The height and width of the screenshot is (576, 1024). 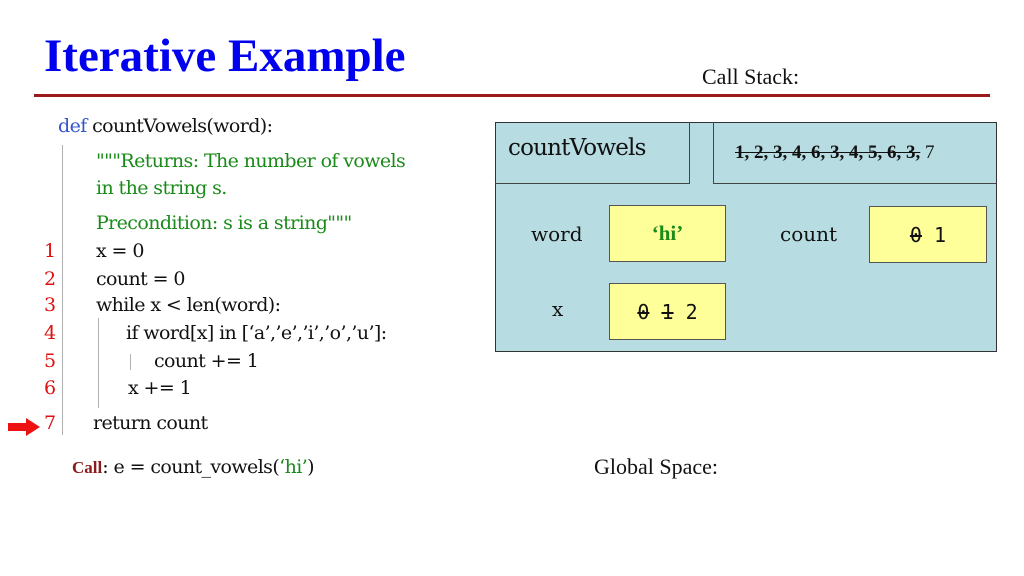 I want to click on function-signature: def countVowels(word):, so click(x=165, y=126).